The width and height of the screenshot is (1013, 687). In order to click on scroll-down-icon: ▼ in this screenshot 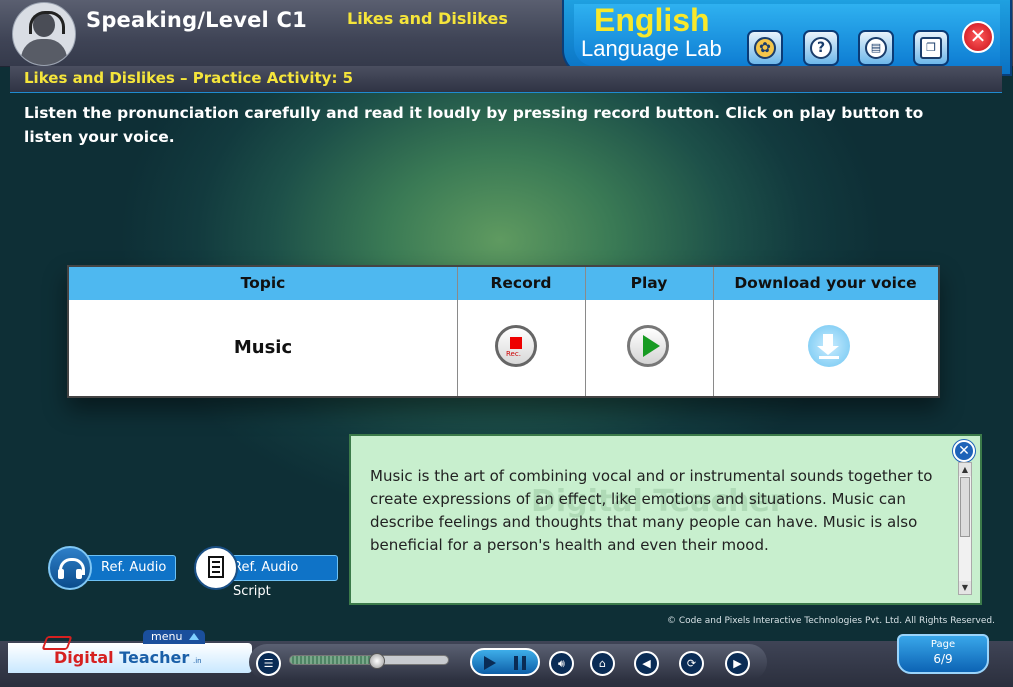, I will do `click(965, 587)`.